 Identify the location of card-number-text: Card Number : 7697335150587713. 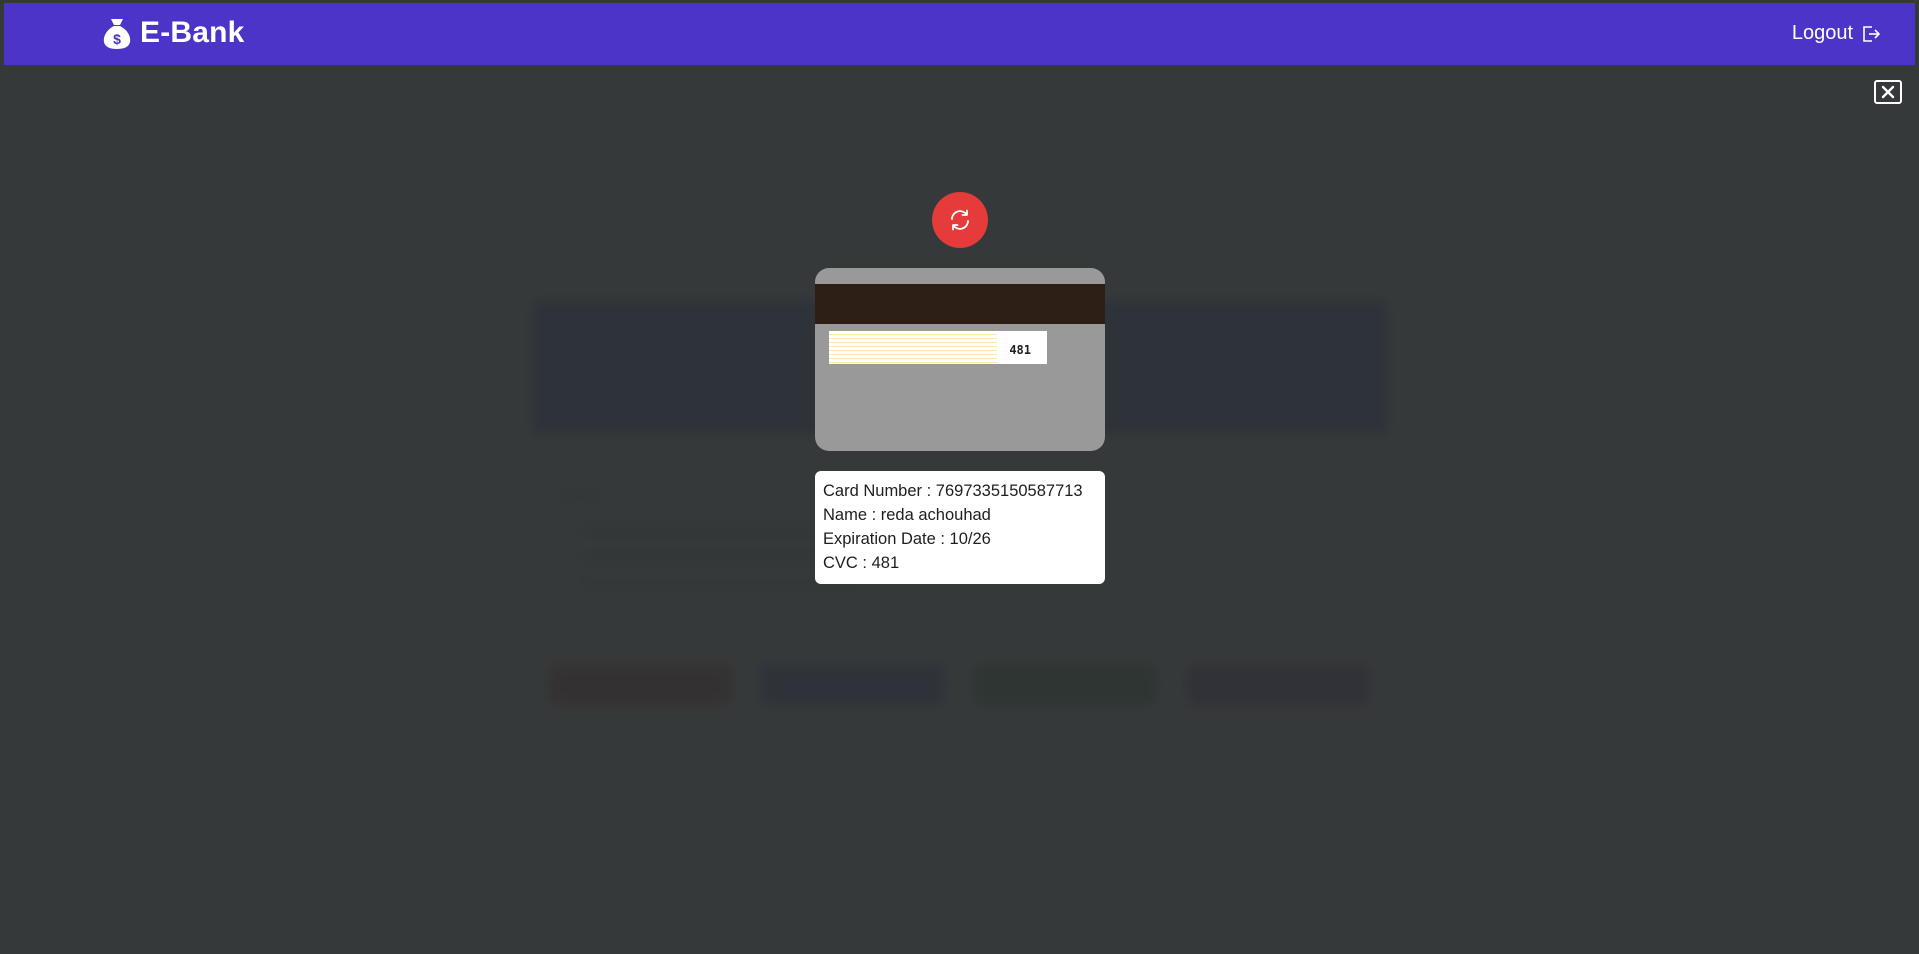
(953, 491).